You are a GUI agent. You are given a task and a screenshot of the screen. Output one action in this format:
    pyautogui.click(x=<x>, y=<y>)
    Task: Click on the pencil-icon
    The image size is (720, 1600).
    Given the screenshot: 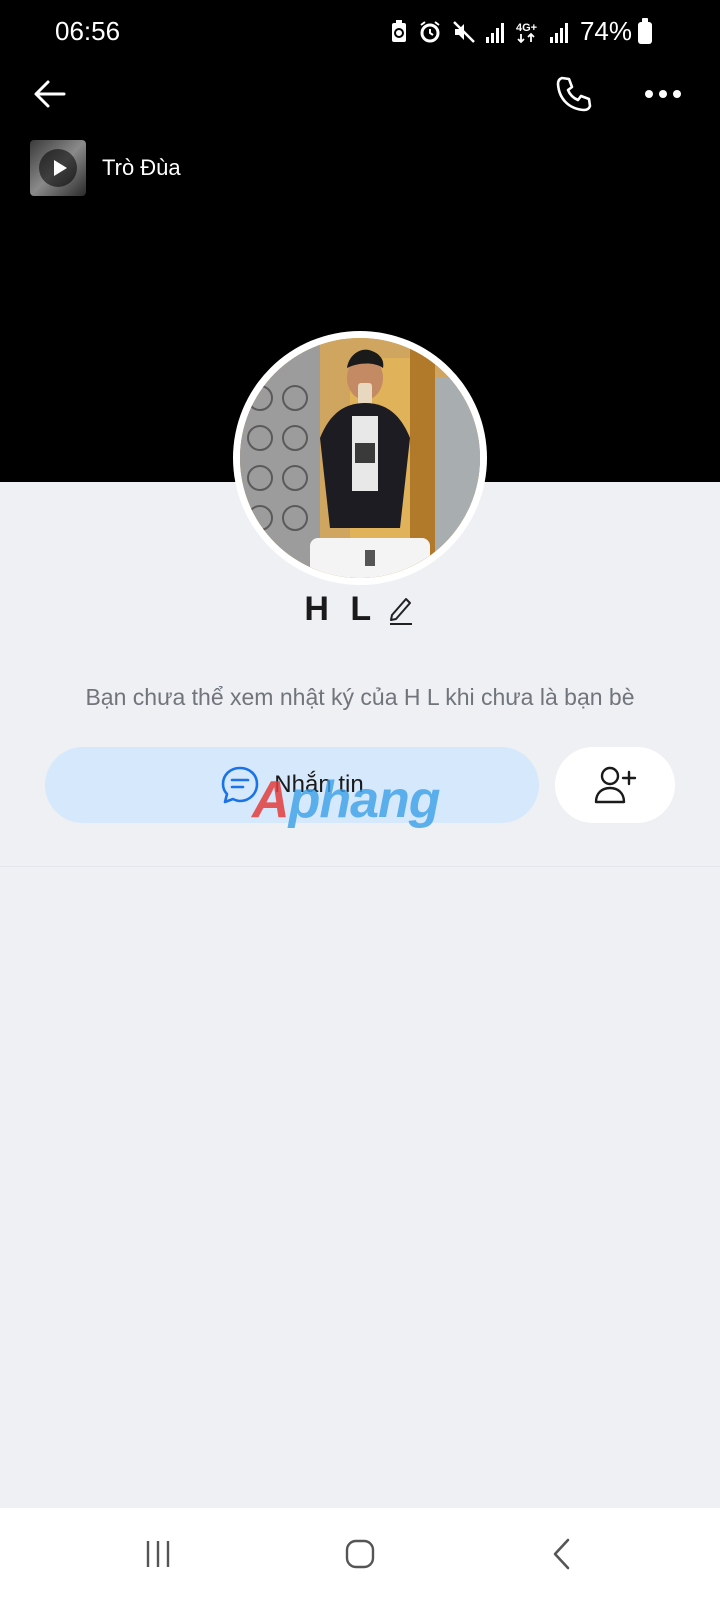 What is the action you would take?
    pyautogui.click(x=401, y=610)
    